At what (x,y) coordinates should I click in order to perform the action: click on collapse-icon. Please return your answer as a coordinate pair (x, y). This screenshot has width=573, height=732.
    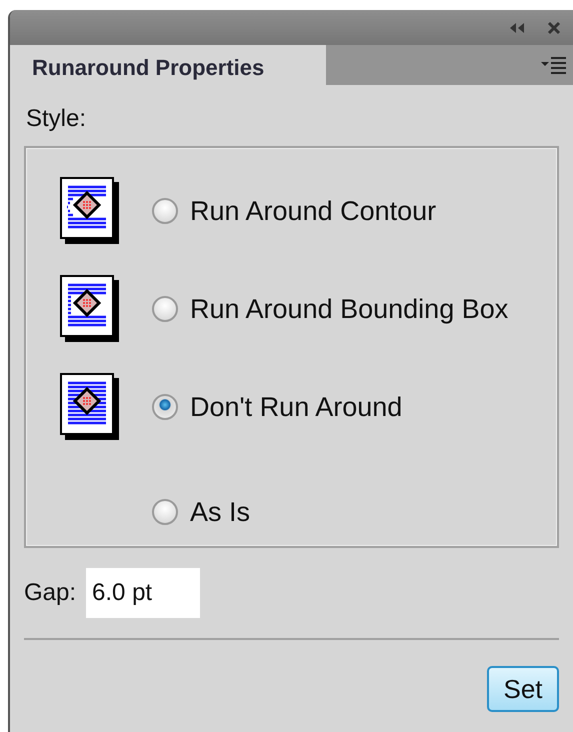
    Looking at the image, I should click on (517, 28).